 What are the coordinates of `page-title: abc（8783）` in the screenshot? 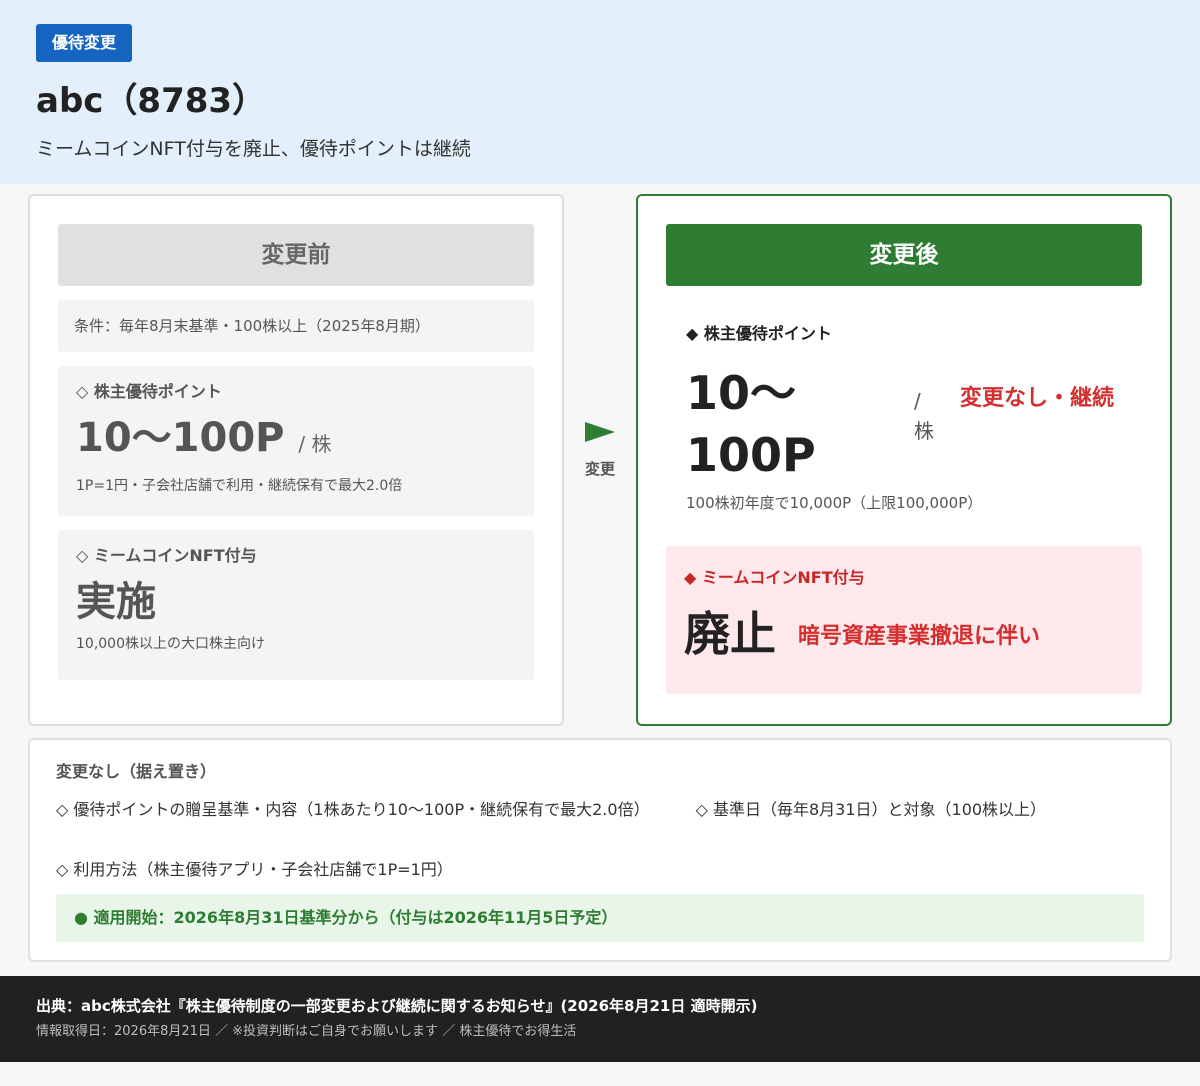 It's located at (151, 101).